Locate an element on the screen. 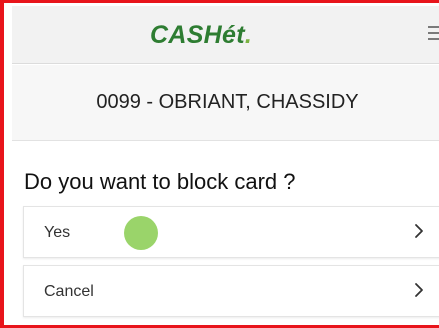  yes-option-label: Yes is located at coordinates (57, 232).